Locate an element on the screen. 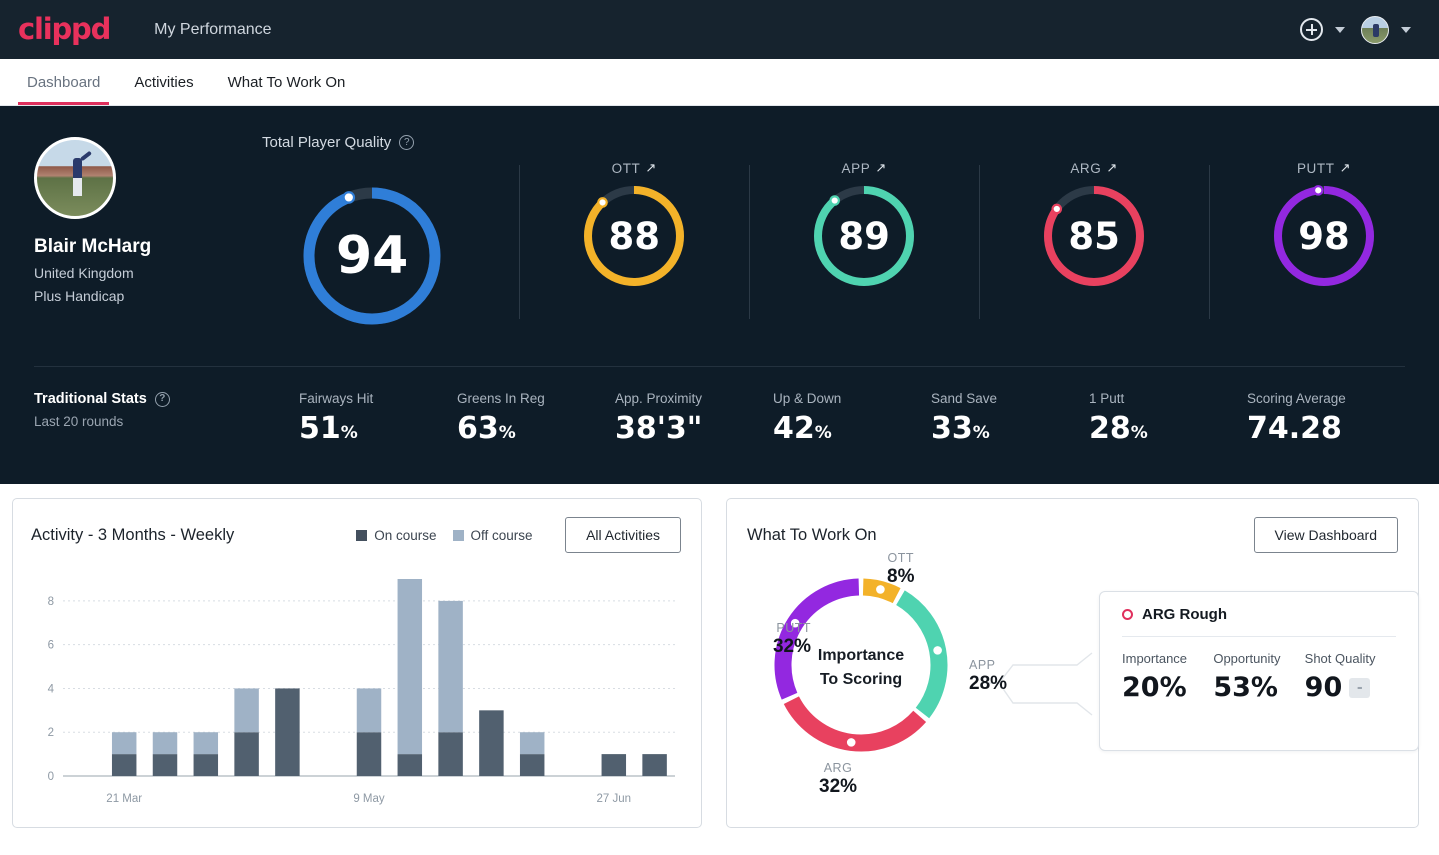 This screenshot has height=855, width=1439. legend-label-off-course: Off course is located at coordinates (501, 535).